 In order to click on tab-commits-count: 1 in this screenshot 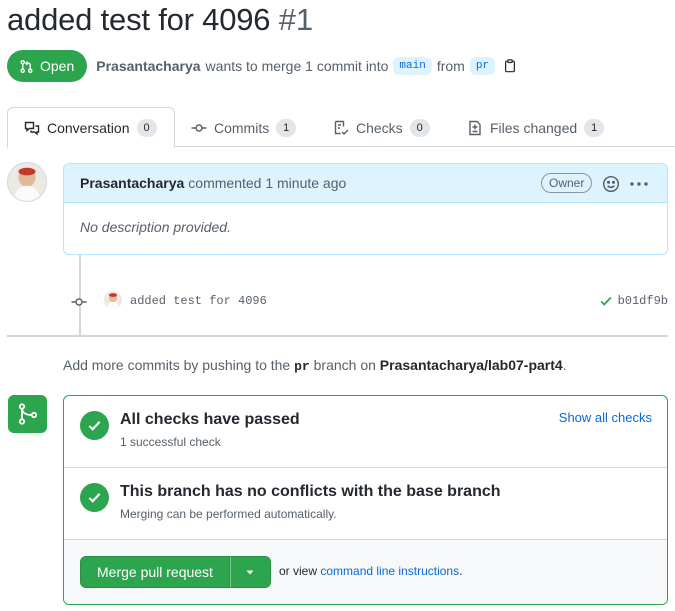, I will do `click(286, 127)`.